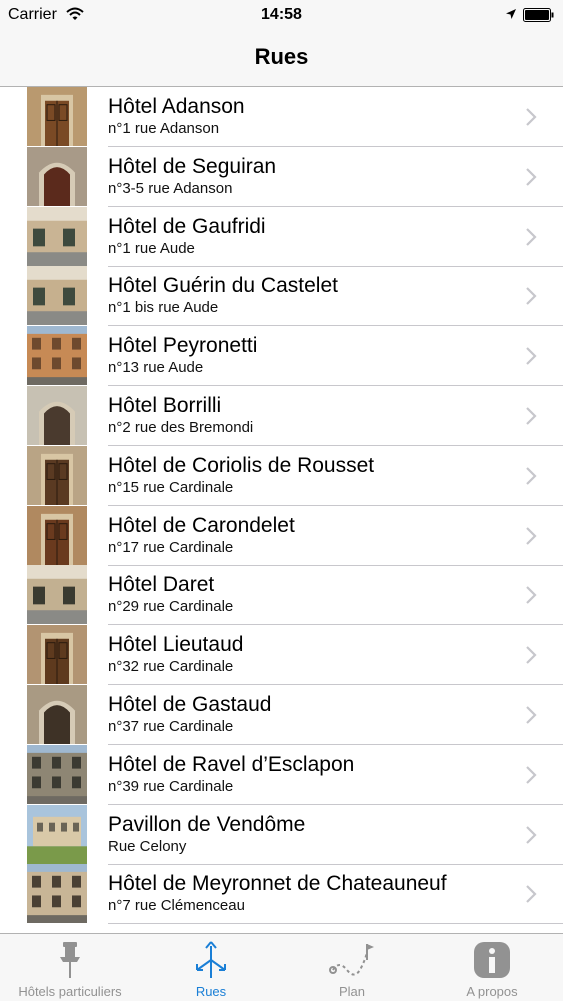 The width and height of the screenshot is (563, 1001). I want to click on hotel-address: n°17 rue Cardinale, so click(171, 547).